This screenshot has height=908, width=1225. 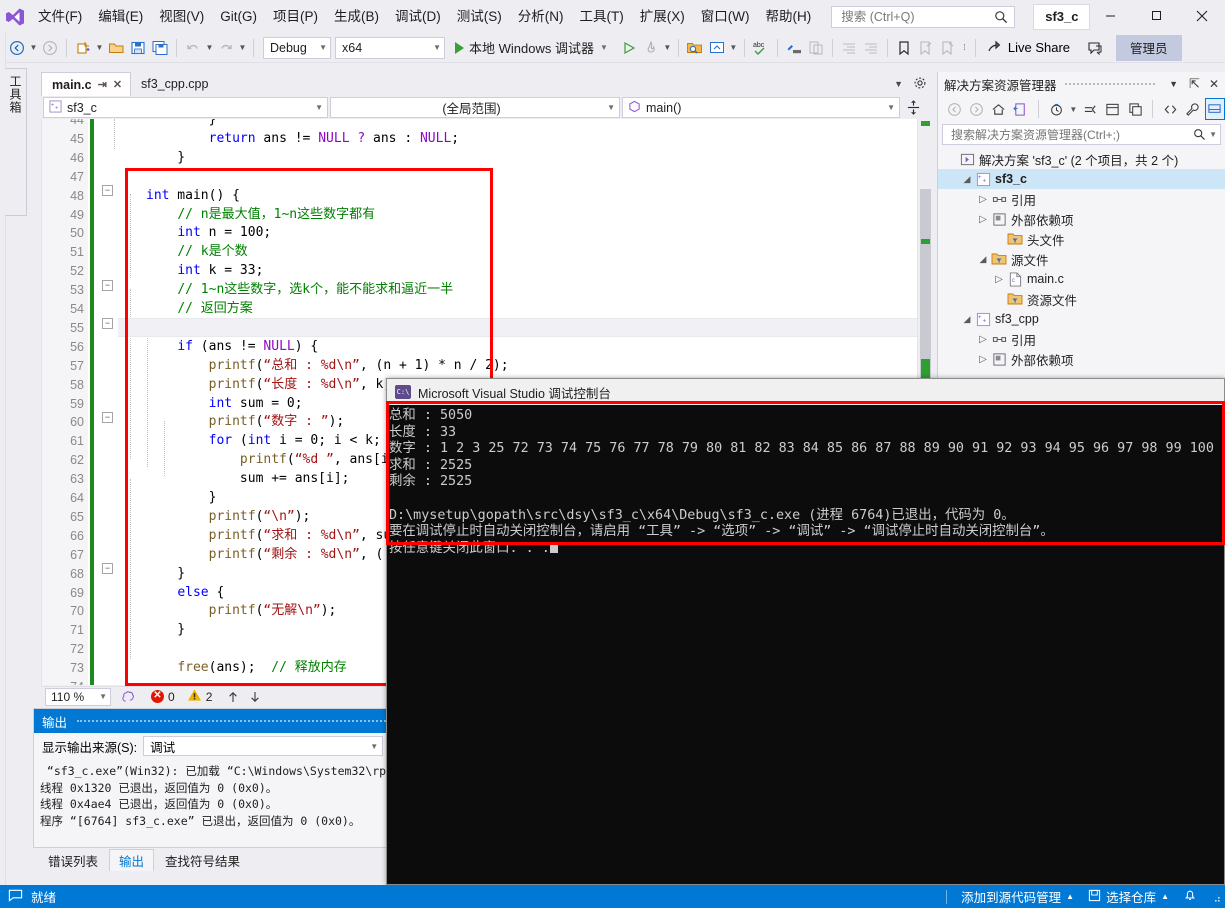 What do you see at coordinates (487, 177) in the screenshot?
I see `code-line: 47` at bounding box center [487, 177].